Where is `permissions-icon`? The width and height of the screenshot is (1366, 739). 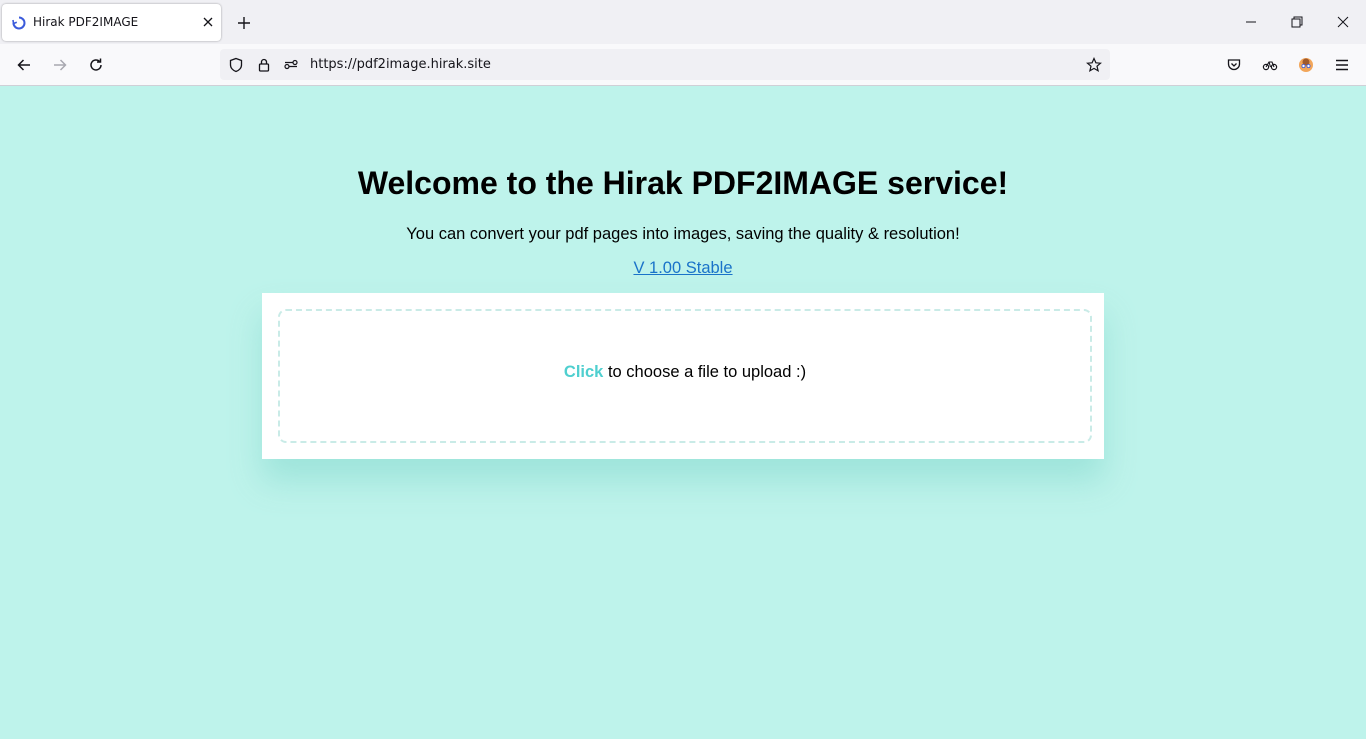
permissions-icon is located at coordinates (291, 65).